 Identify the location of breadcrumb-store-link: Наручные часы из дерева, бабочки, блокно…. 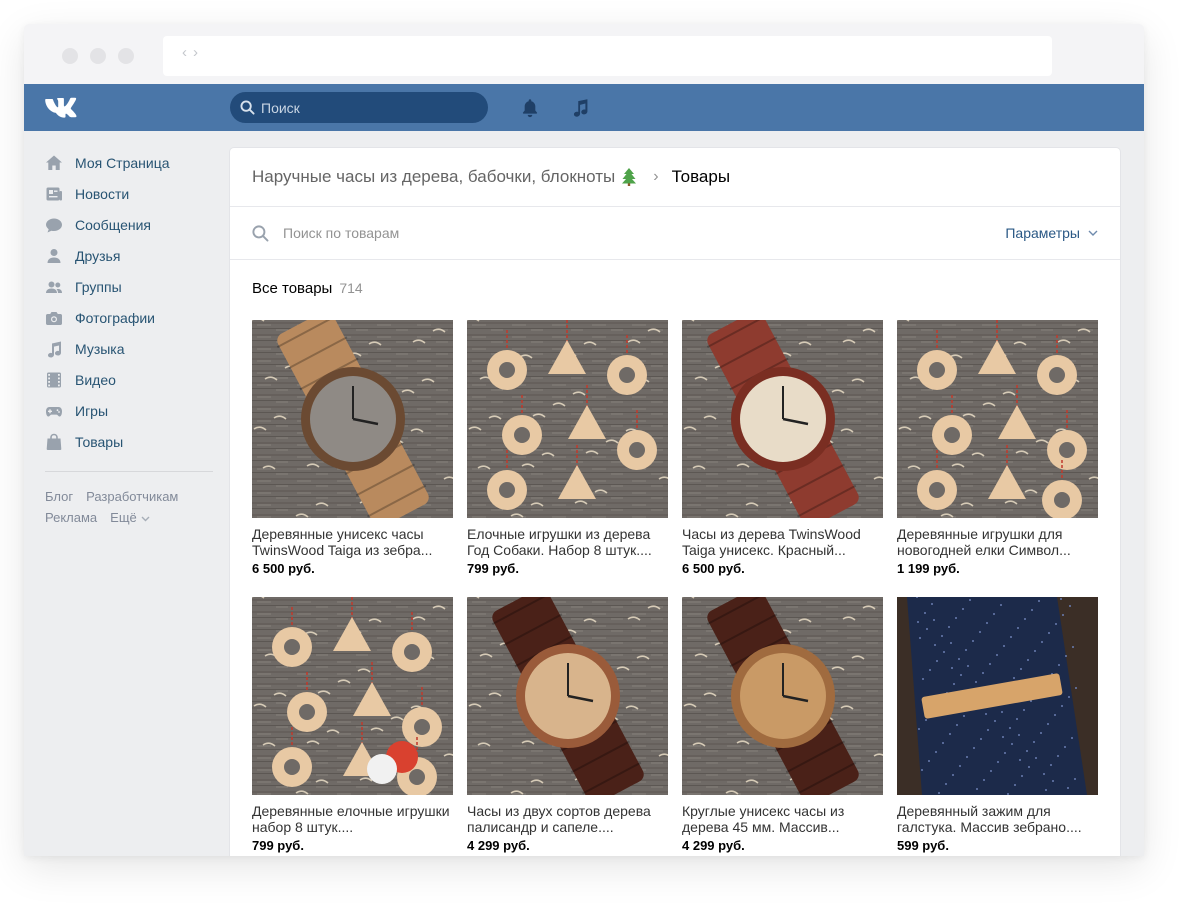
(433, 177).